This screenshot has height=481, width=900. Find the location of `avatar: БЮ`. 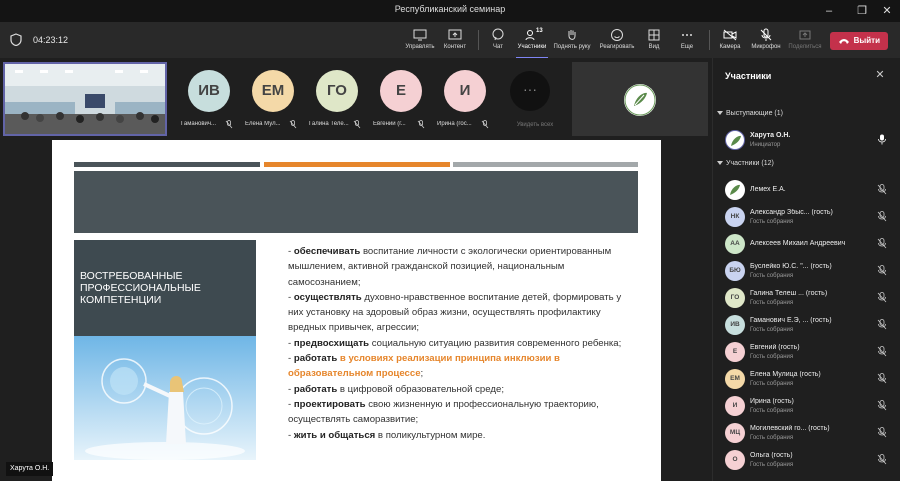

avatar: БЮ is located at coordinates (735, 271).